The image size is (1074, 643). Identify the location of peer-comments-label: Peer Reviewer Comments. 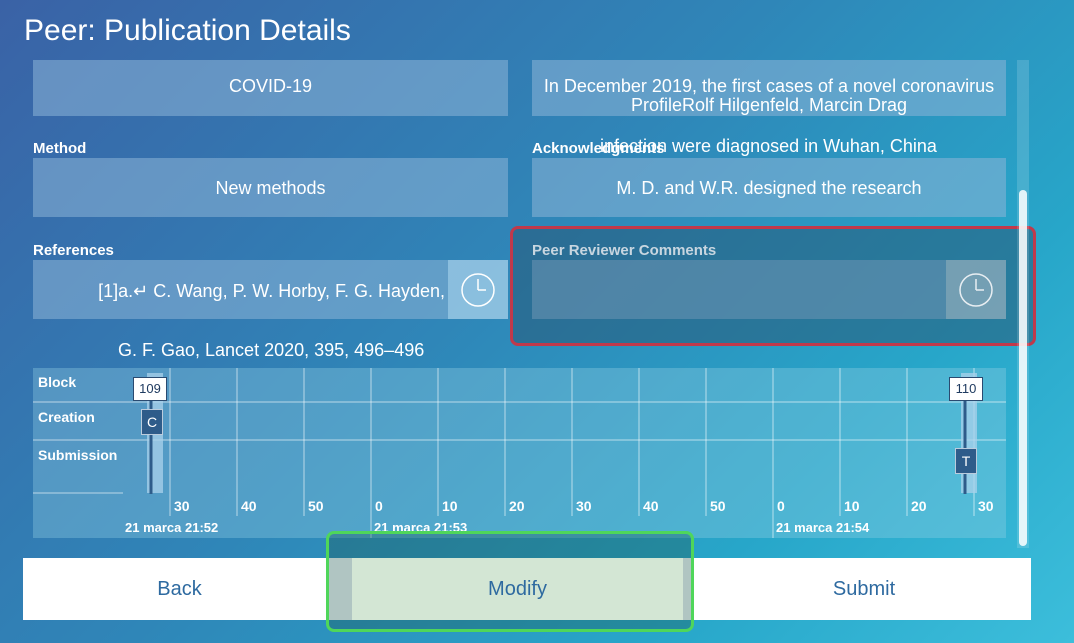
(624, 250).